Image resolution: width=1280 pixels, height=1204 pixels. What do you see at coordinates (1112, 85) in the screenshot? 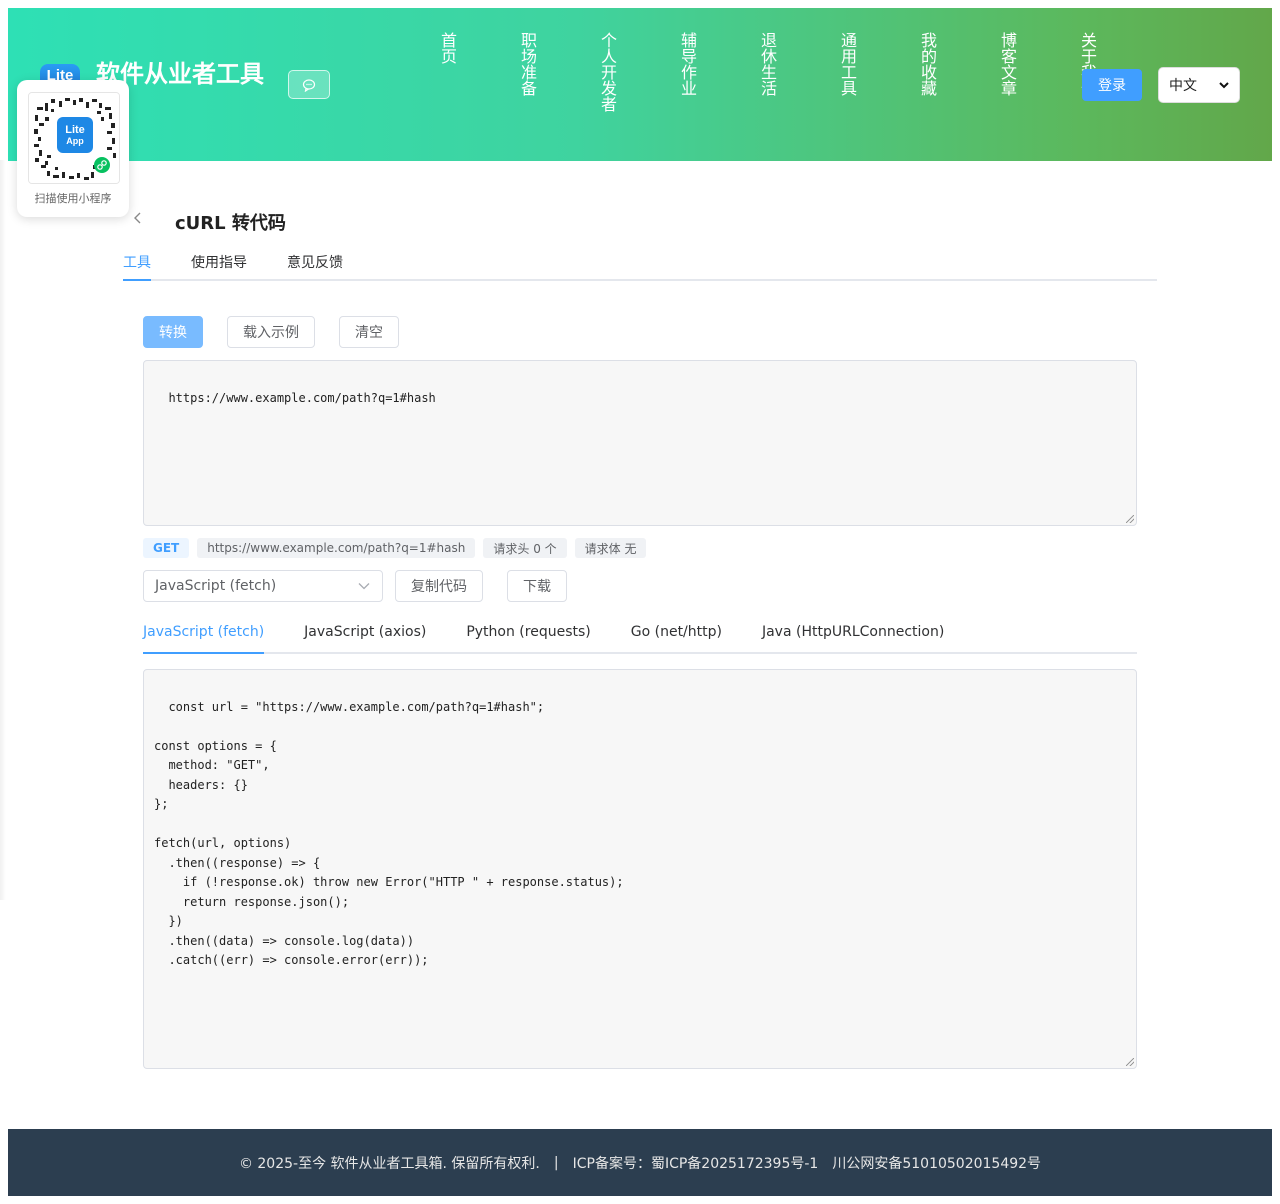
I see `login-button: 登录` at bounding box center [1112, 85].